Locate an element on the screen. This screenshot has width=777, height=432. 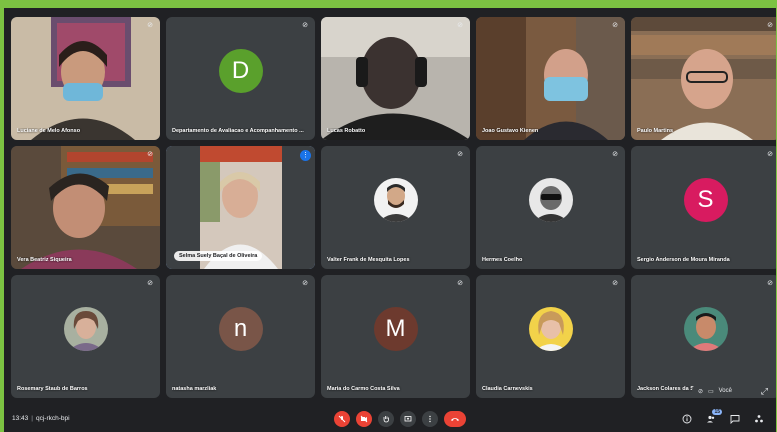
participant-tile: ⊘ Vera Beatriz Siqueira is located at coordinates (85, 207).